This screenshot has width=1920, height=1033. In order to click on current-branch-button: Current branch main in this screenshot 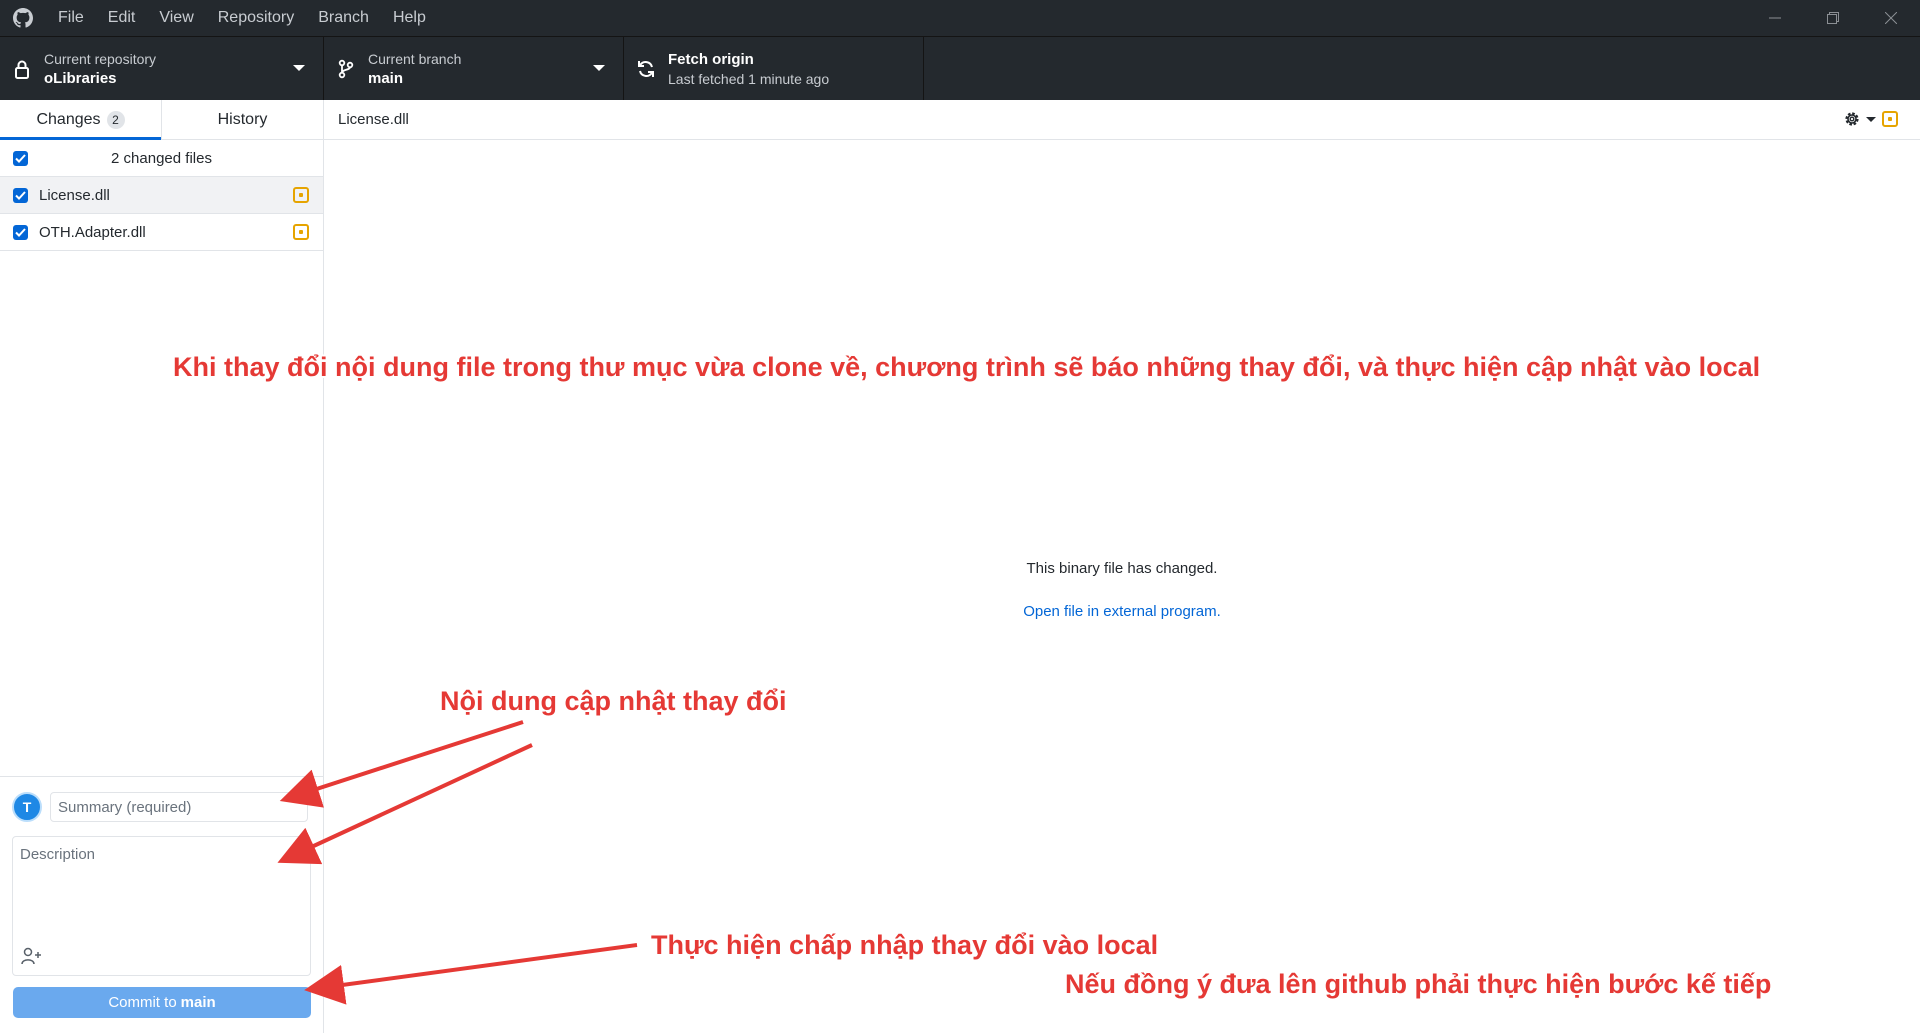, I will do `click(474, 69)`.